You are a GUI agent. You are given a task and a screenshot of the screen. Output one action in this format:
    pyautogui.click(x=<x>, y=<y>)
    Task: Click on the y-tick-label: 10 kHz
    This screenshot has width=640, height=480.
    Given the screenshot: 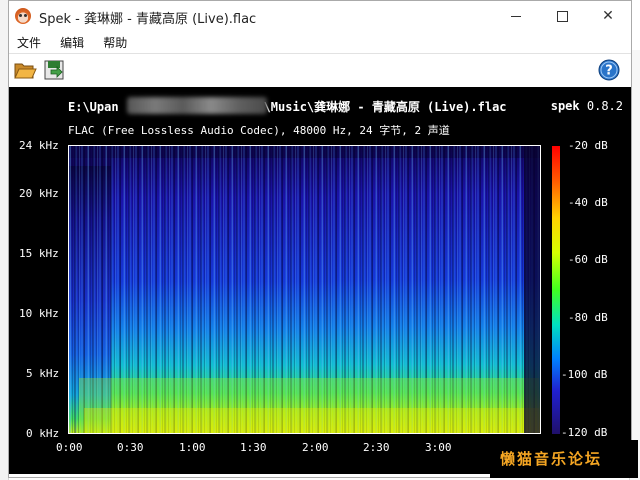 What is the action you would take?
    pyautogui.click(x=39, y=313)
    